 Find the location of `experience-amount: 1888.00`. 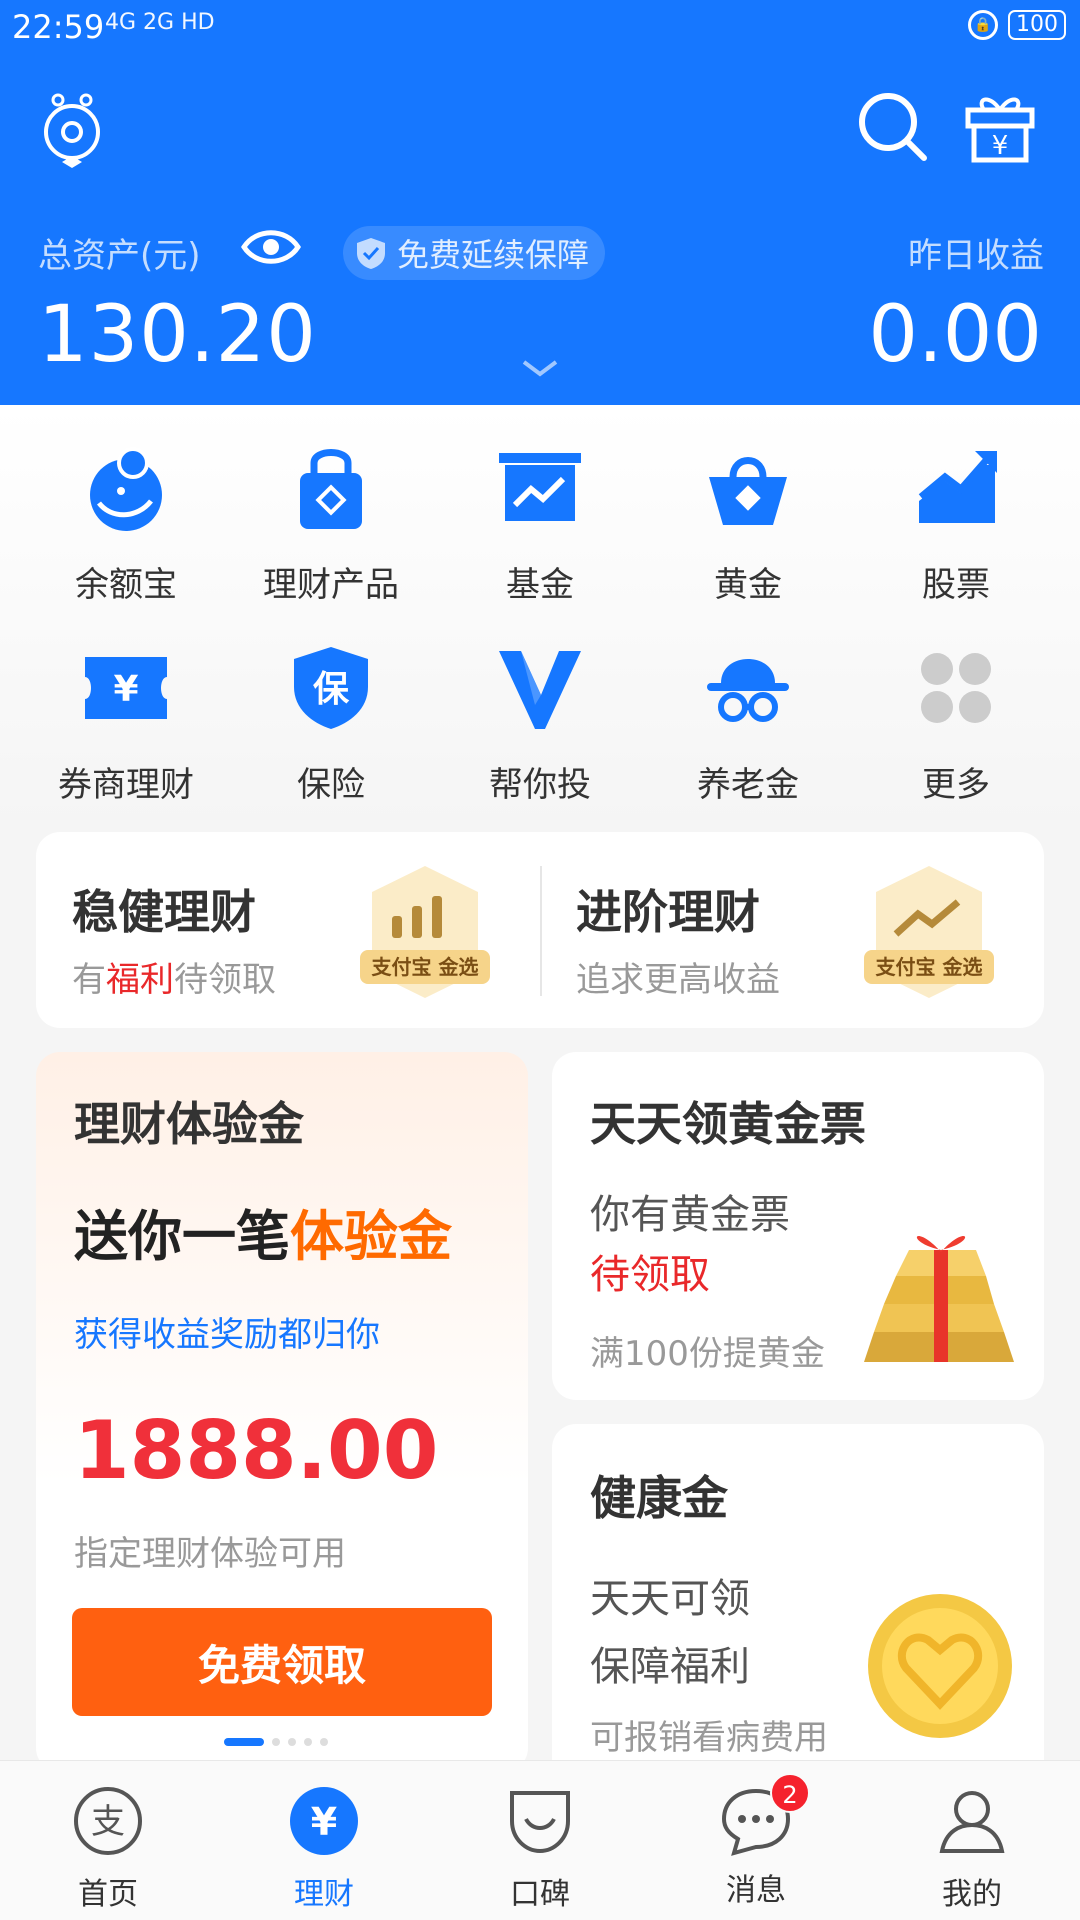

experience-amount: 1888.00 is located at coordinates (256, 1450).